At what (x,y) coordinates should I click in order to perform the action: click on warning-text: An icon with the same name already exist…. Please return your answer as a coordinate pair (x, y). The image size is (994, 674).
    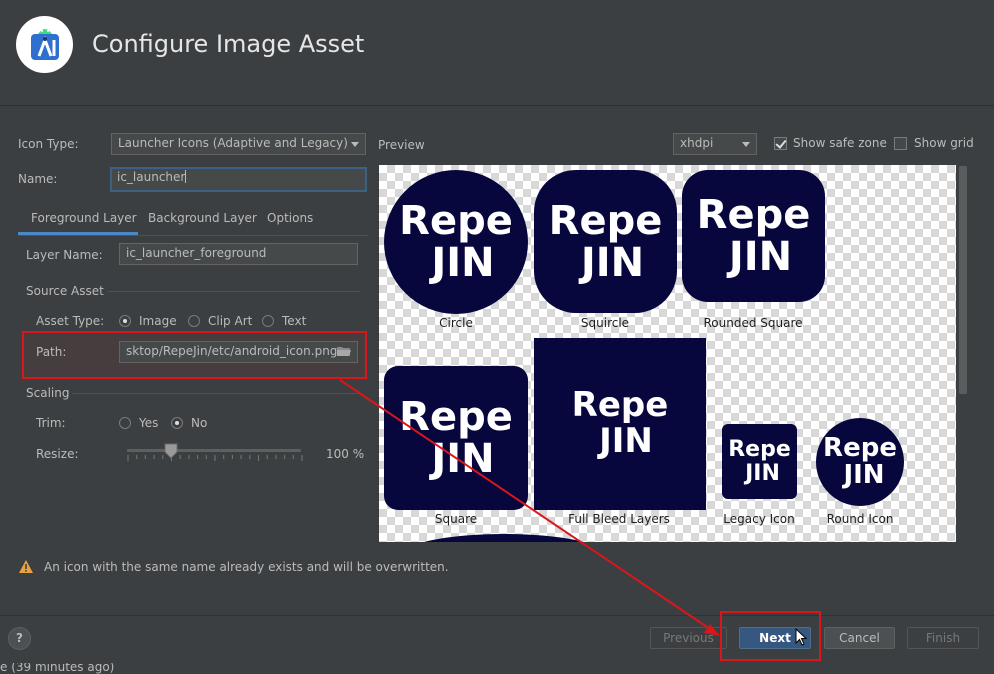
    Looking at the image, I should click on (246, 567).